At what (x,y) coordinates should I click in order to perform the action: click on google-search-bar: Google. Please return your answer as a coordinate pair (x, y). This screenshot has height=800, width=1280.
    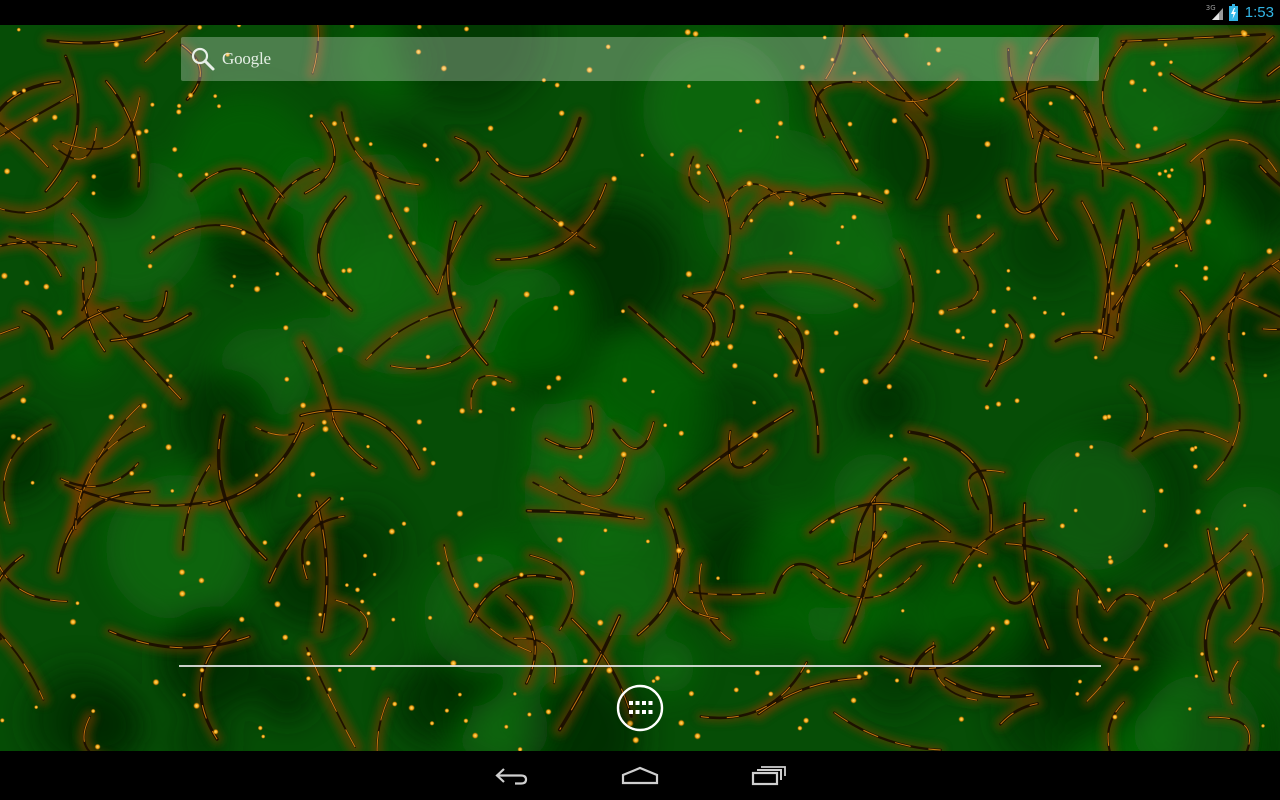
    Looking at the image, I should click on (640, 59).